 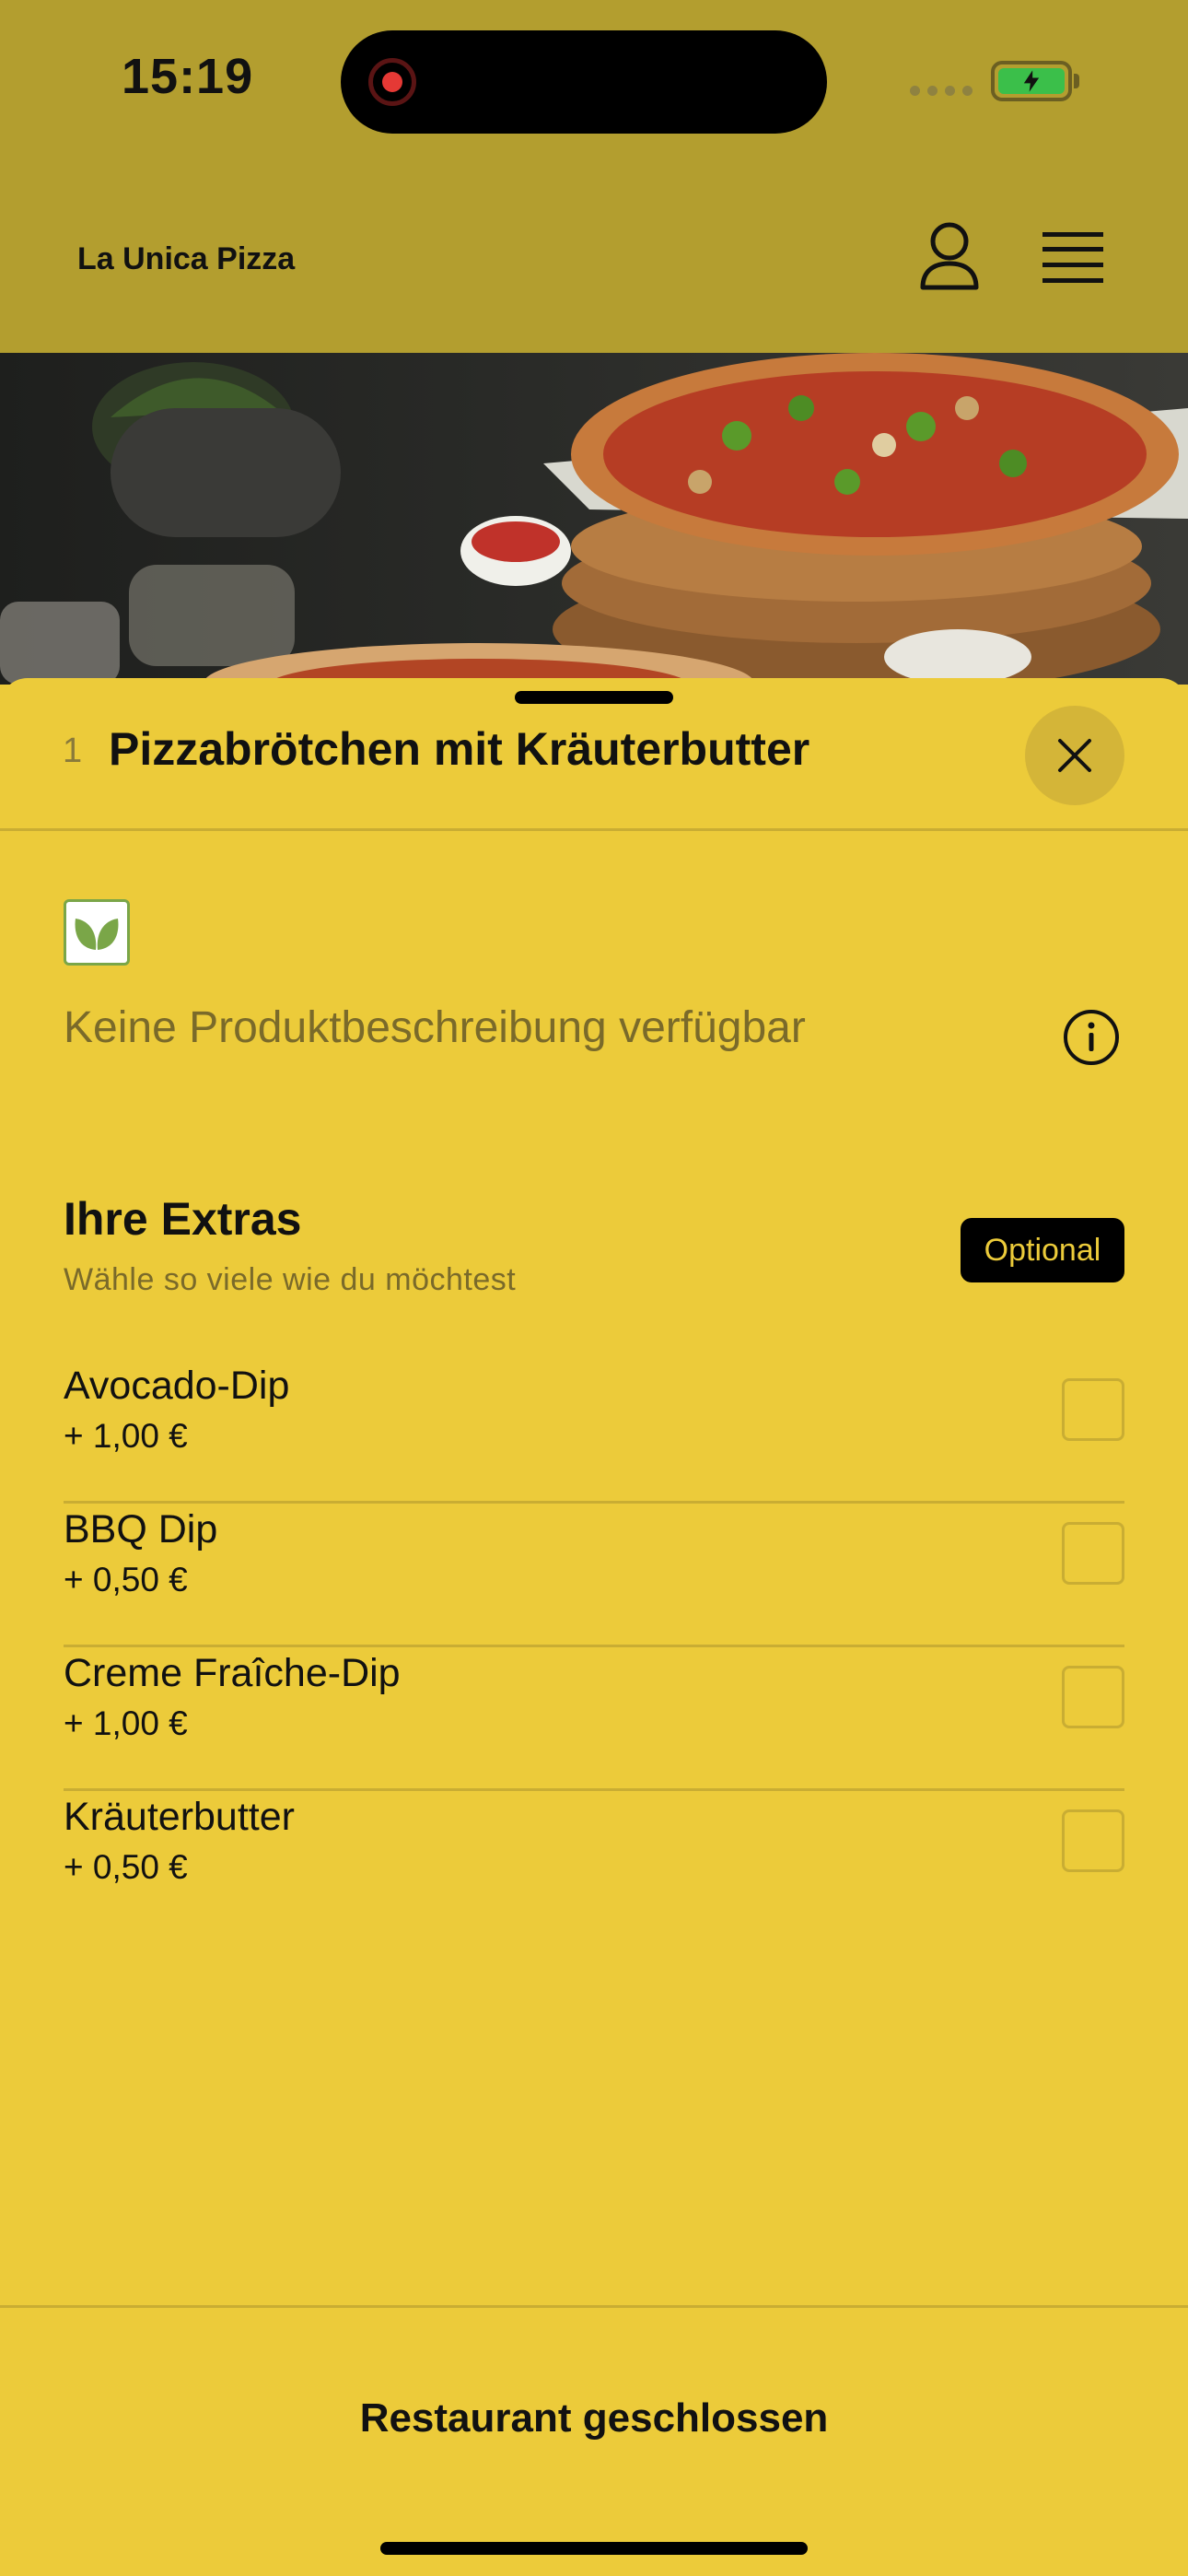 I want to click on battery-icon, so click(x=1031, y=81).